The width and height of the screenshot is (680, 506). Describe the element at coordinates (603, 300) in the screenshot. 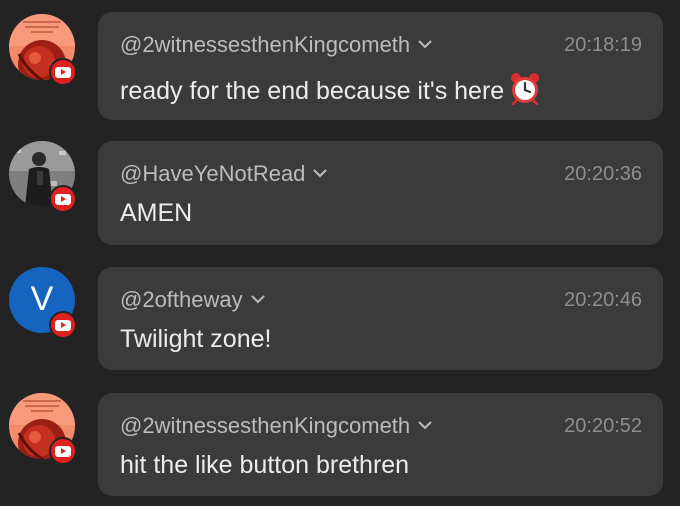

I see `timestamp: 20:20:46` at that location.